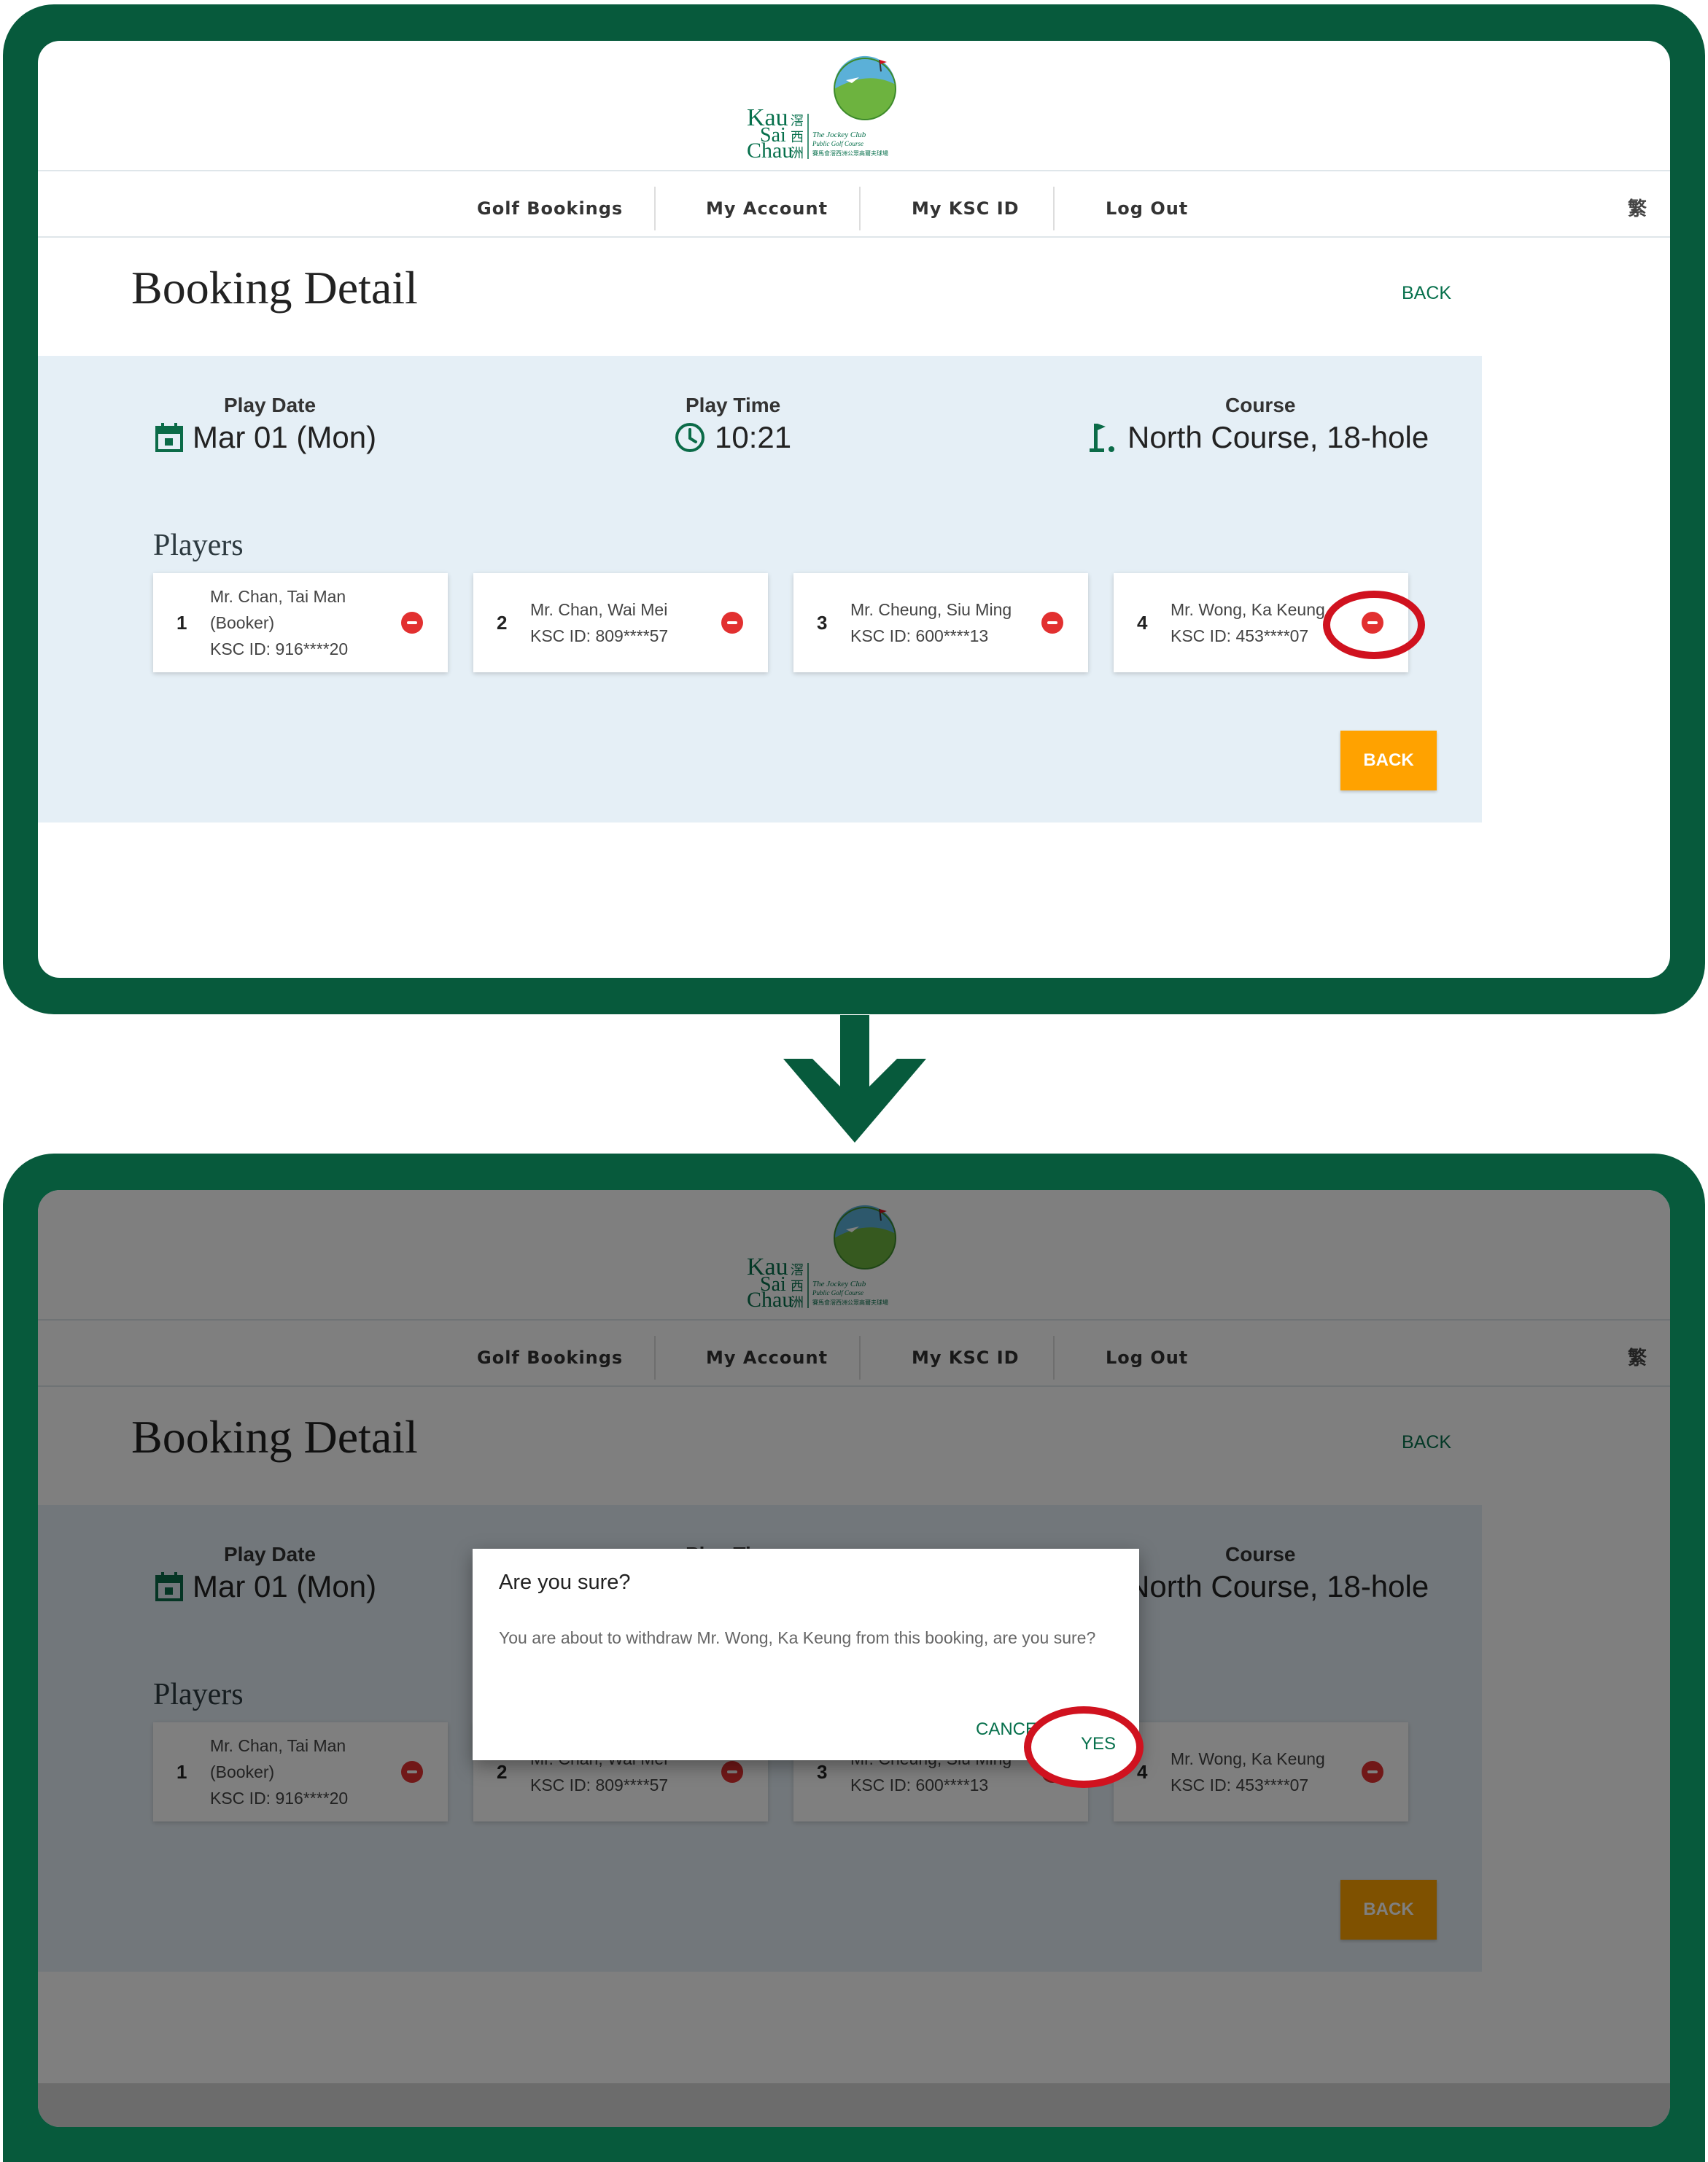 The image size is (1708, 2162). I want to click on player-name: Mr. Chan, Tai Man, so click(278, 596).